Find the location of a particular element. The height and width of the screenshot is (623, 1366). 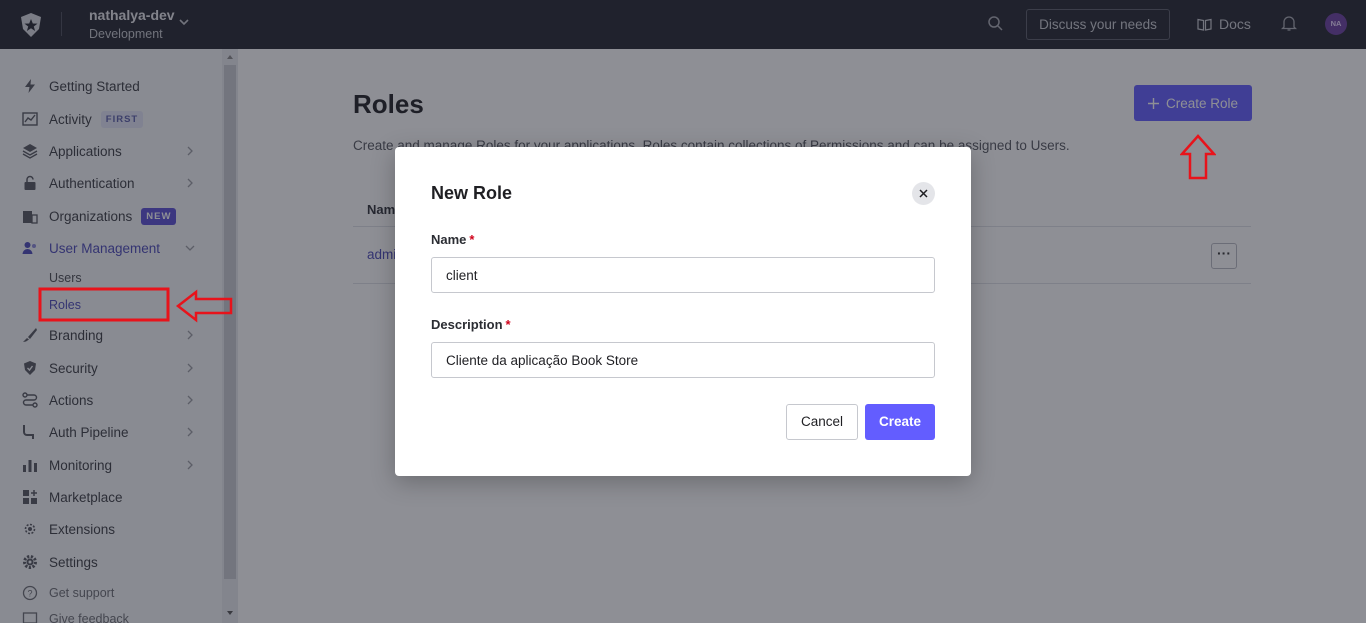

cancel-button: Cancel is located at coordinates (822, 422).